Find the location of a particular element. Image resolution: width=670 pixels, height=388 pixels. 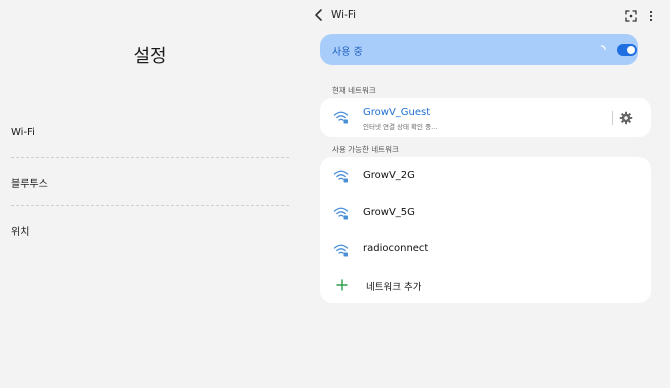

more-vertical-icon is located at coordinates (651, 16).